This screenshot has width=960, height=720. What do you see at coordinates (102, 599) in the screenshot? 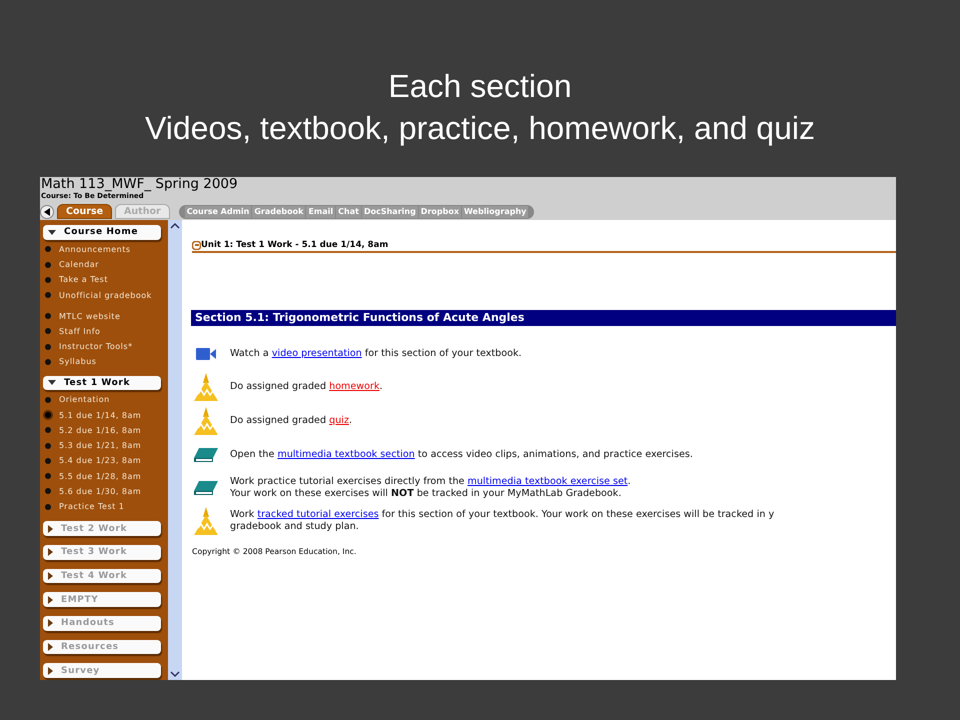
I see `sidebar-group-header: EMPTY` at bounding box center [102, 599].